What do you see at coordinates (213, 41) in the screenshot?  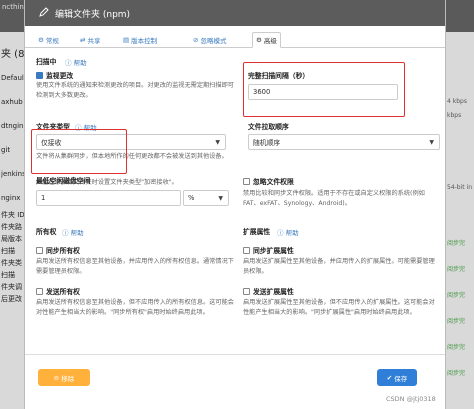 I see `tab-label: 忽略模式` at bounding box center [213, 41].